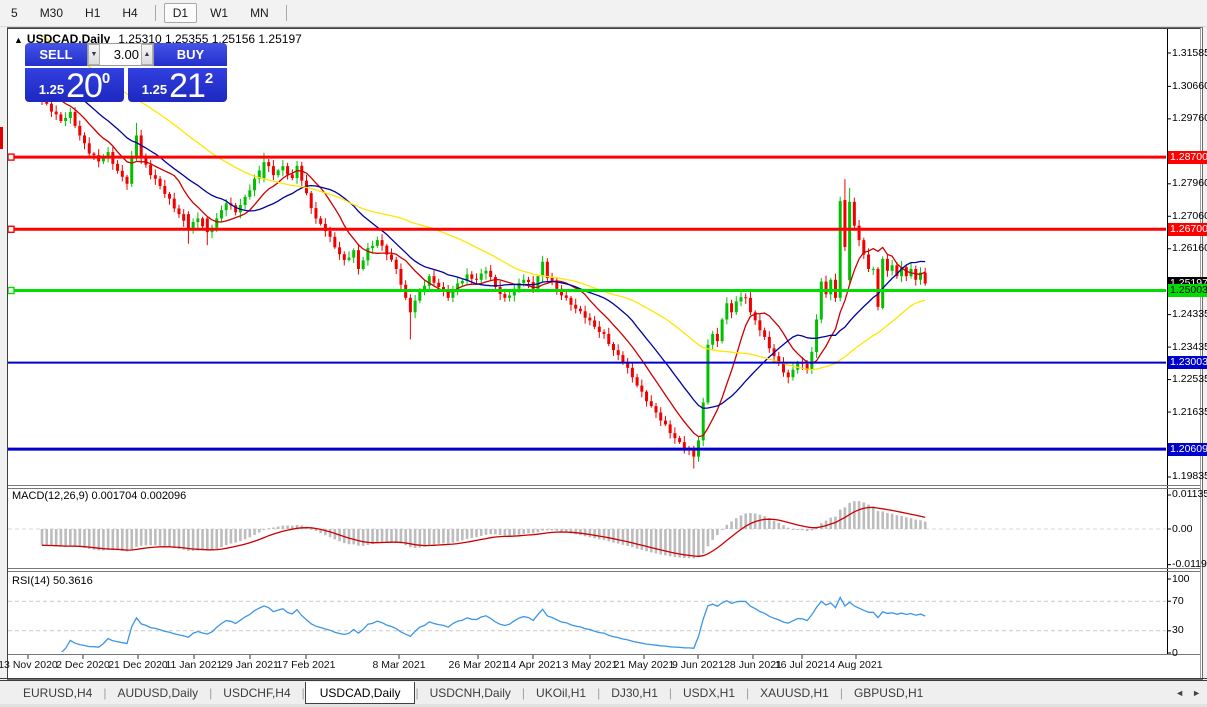 The width and height of the screenshot is (1207, 707). I want to click on price-tick: 1.24335, so click(1189, 314).